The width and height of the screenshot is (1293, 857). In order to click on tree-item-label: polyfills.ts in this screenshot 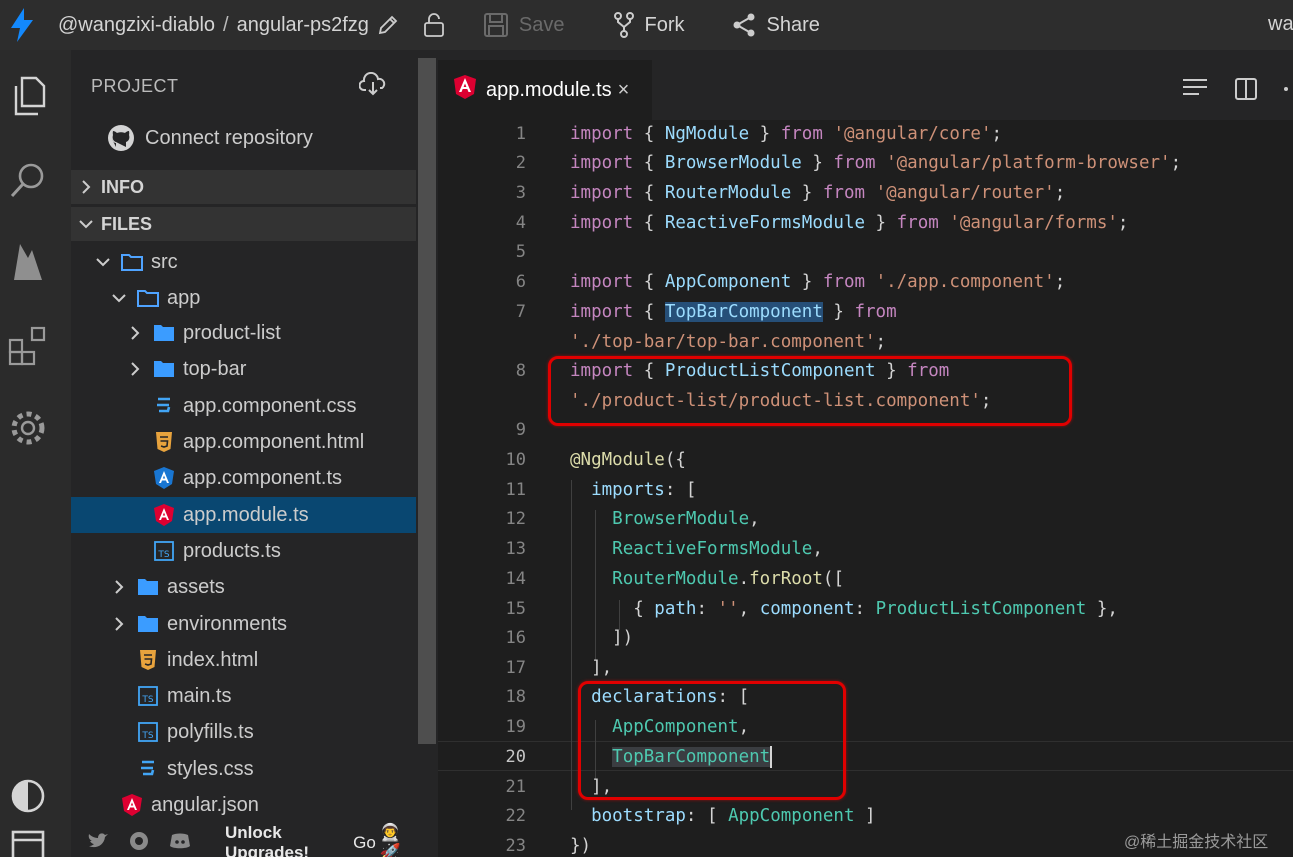, I will do `click(210, 731)`.